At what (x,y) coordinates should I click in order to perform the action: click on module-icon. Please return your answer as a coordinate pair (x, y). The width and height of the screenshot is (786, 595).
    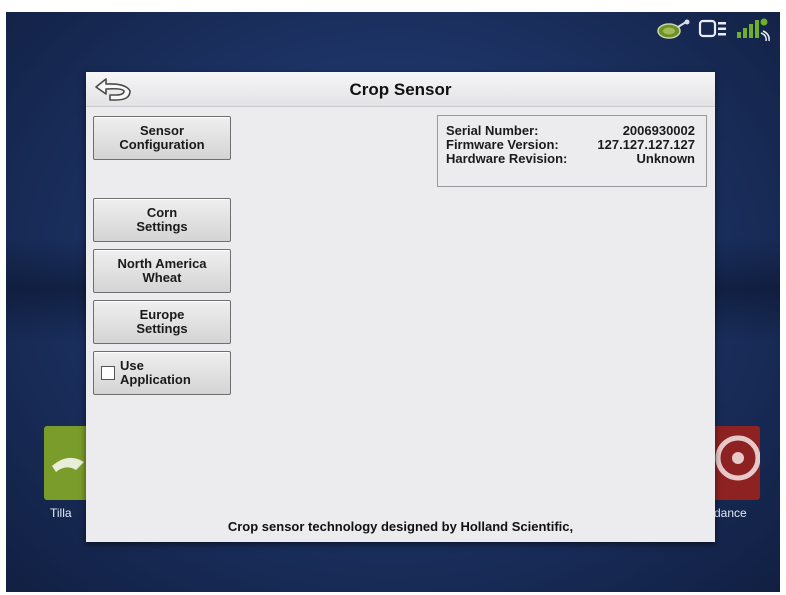
    Looking at the image, I should click on (713, 31).